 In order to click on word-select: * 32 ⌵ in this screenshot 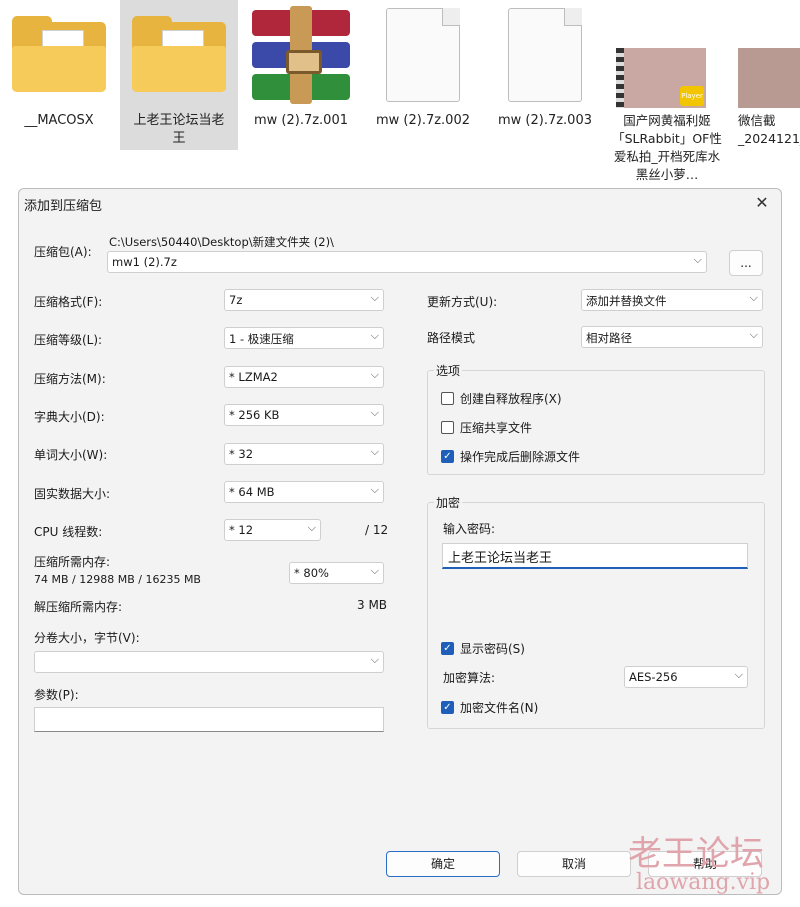, I will do `click(304, 454)`.